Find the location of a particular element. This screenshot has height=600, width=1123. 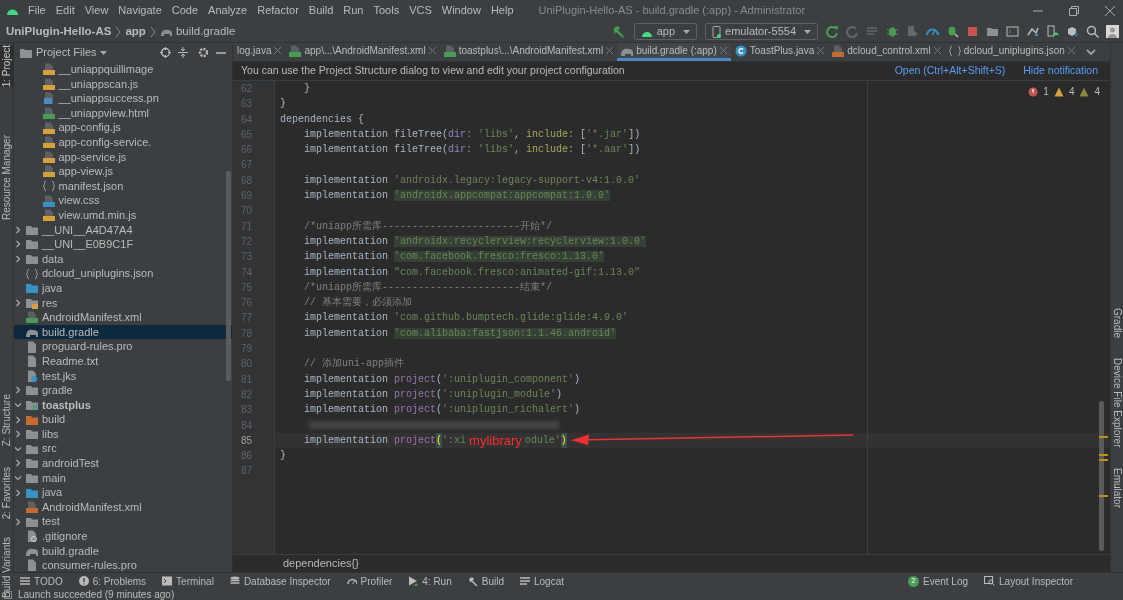

tool-window-button: Emulator is located at coordinates (1116, 487).